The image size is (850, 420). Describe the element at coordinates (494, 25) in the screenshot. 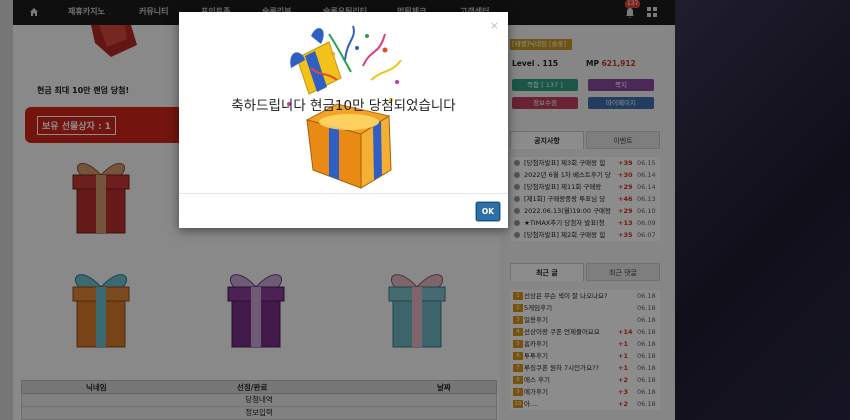

I see `close-icon: ×` at that location.